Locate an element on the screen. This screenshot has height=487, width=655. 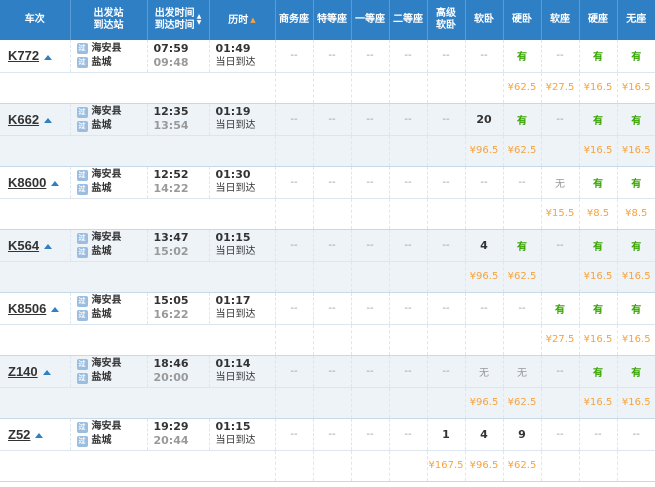
arrival-time: 09:48 is located at coordinates (171, 62).